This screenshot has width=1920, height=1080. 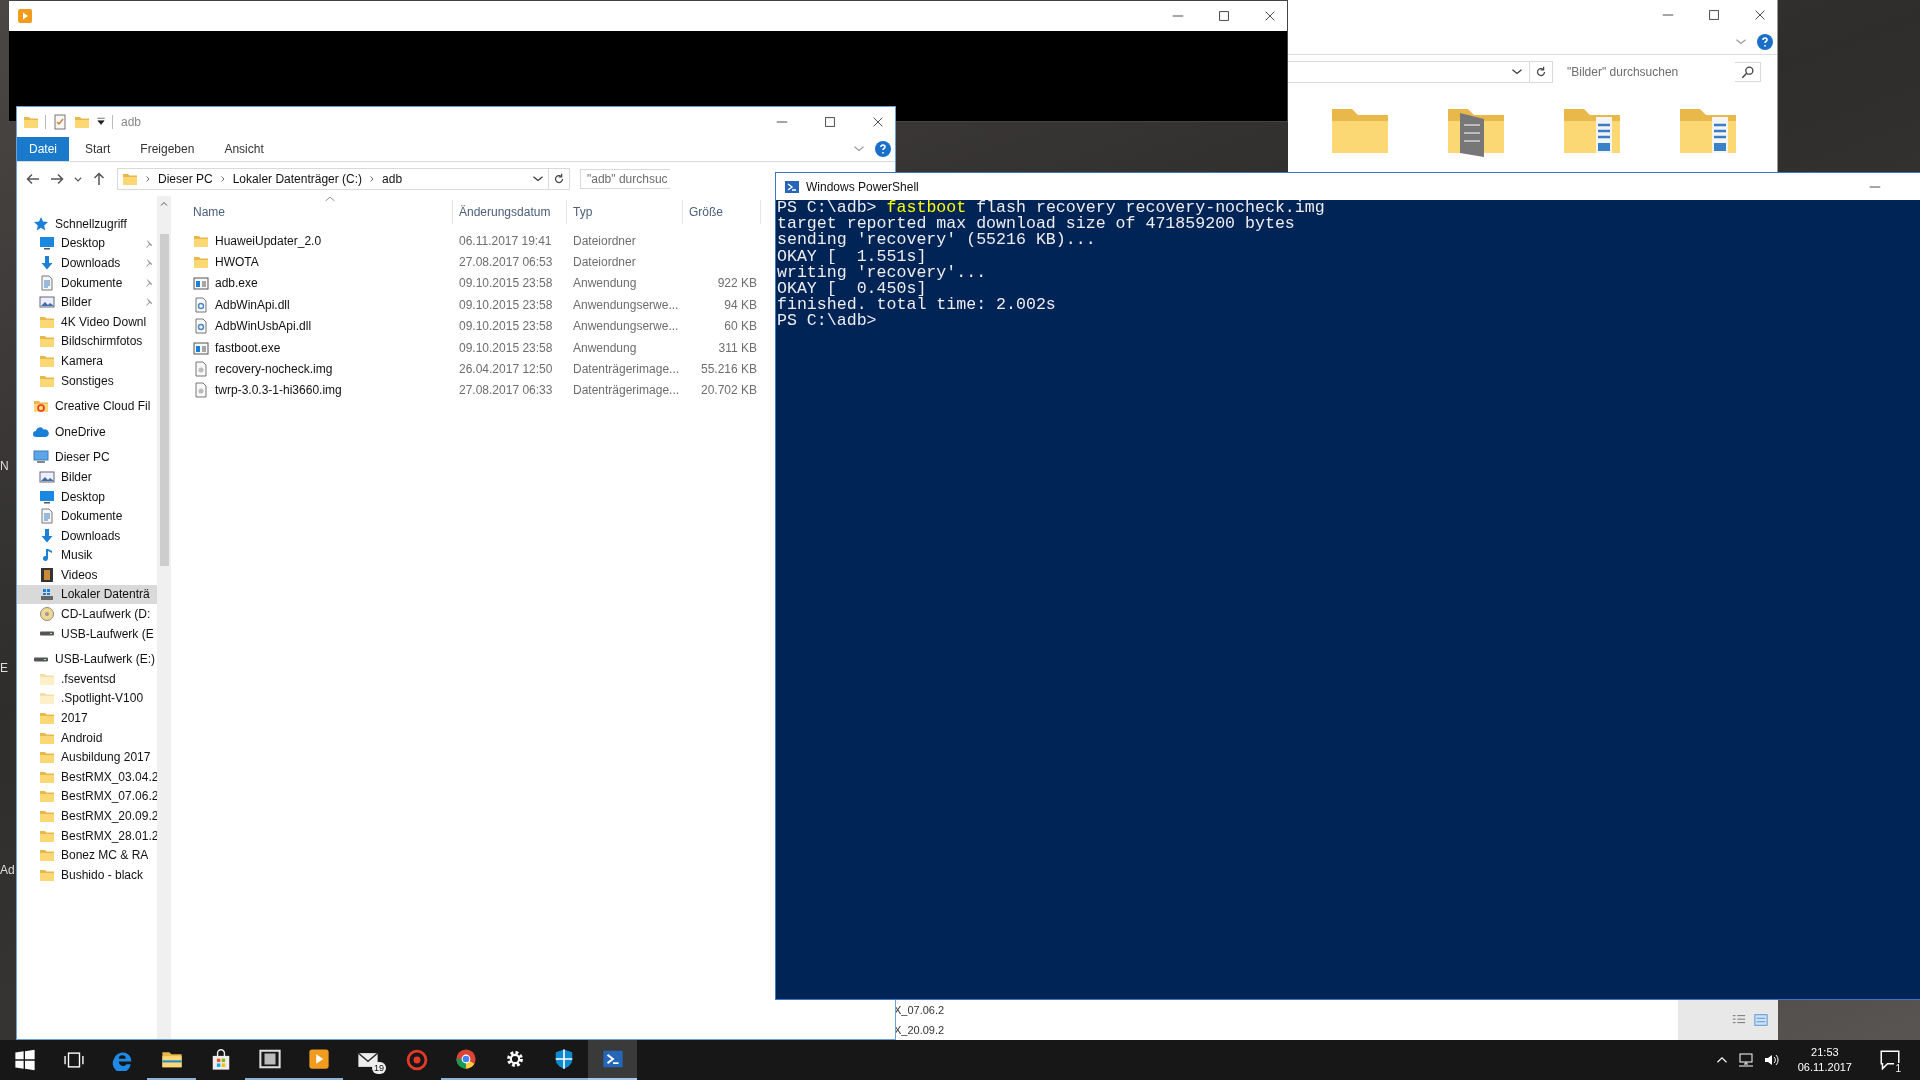 I want to click on down-arrow-icon, so click(x=47, y=535).